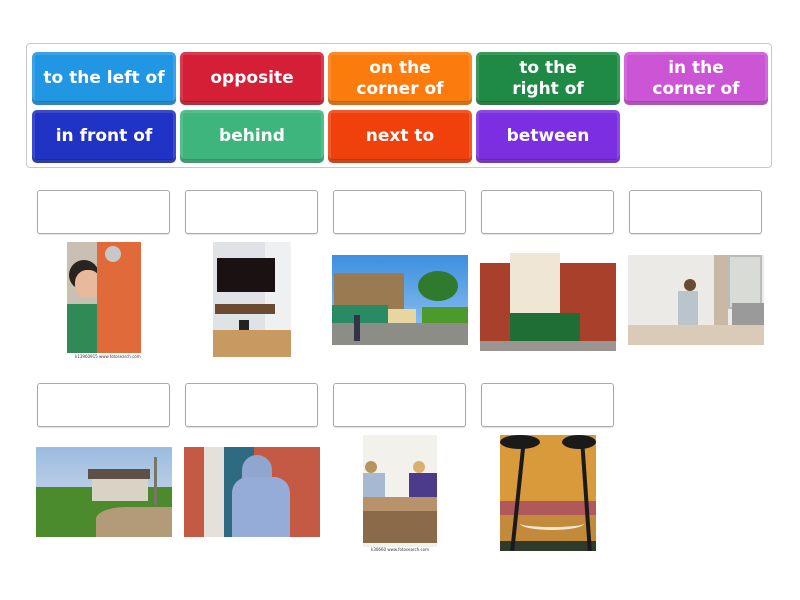 Image resolution: width=800 pixels, height=600 pixels. I want to click on word-tile-label: next to, so click(400, 136).